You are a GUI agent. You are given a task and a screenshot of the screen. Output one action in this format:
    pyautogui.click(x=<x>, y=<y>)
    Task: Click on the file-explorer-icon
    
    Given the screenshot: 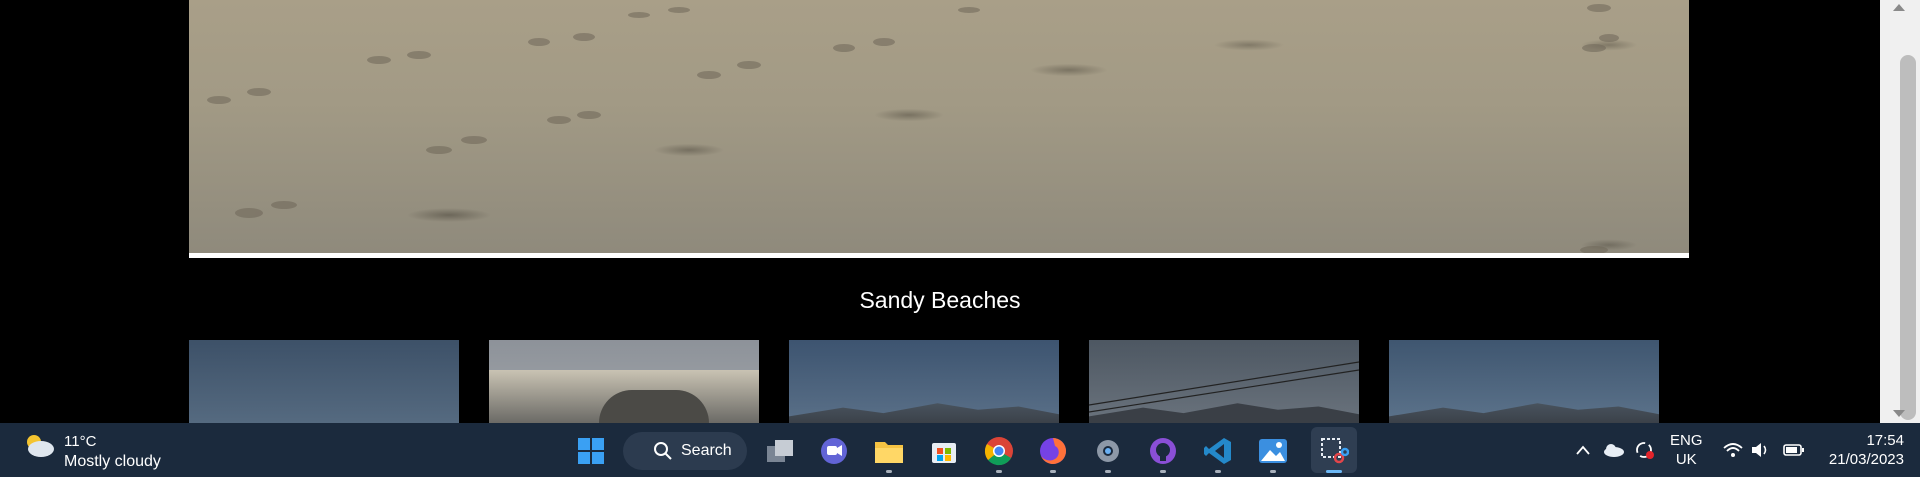 What is the action you would take?
    pyautogui.click(x=889, y=451)
    